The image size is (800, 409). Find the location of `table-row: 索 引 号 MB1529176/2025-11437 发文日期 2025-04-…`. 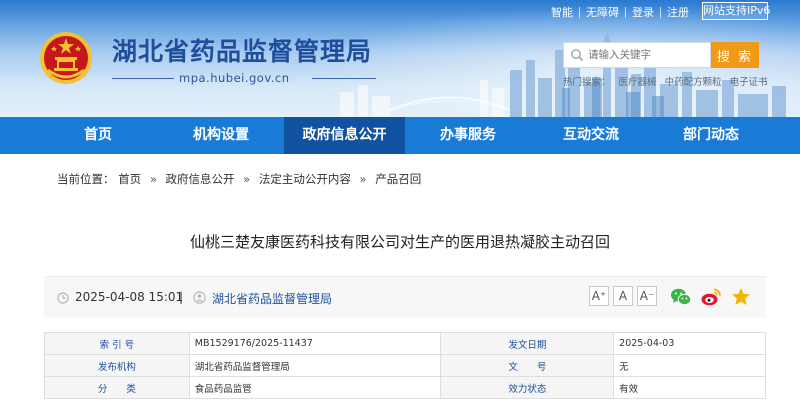

table-row: 索 引 号 MB1529176/2025-11437 发文日期 2025-04-… is located at coordinates (405, 343).